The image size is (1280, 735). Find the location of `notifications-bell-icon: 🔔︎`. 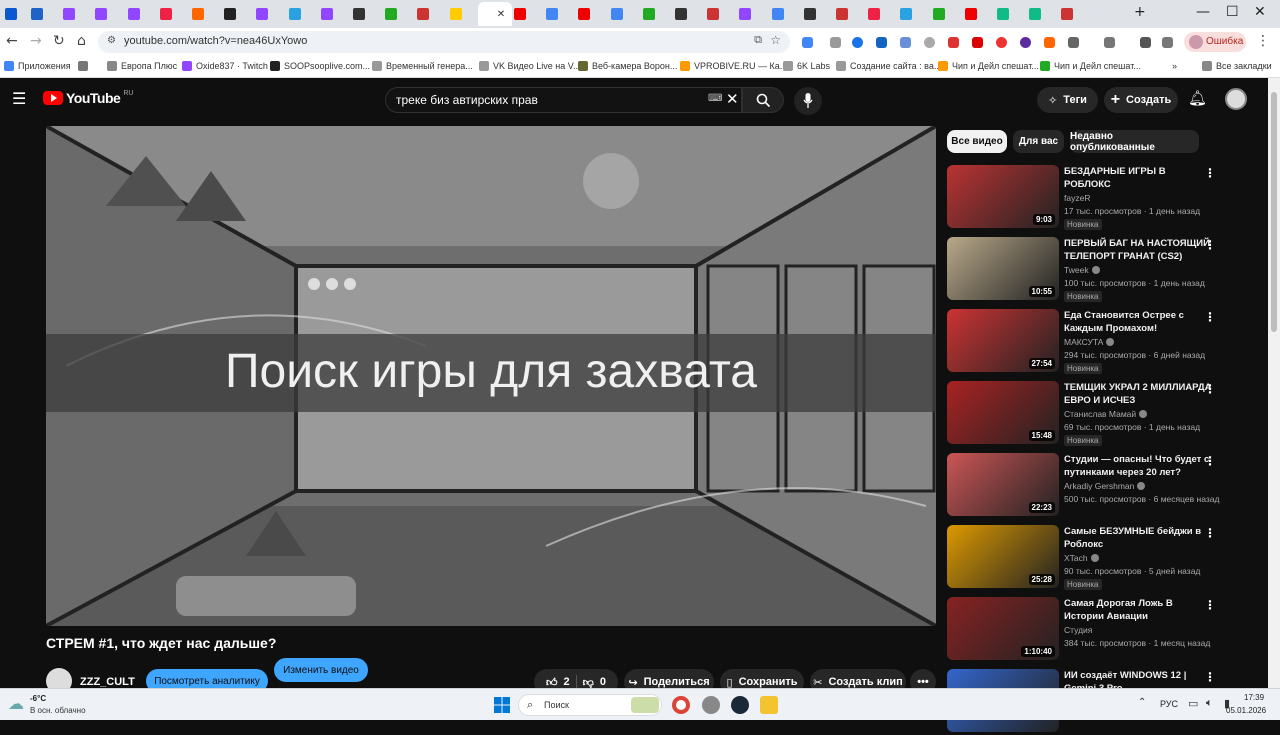

notifications-bell-icon: 🔔︎ is located at coordinates (1197, 98).